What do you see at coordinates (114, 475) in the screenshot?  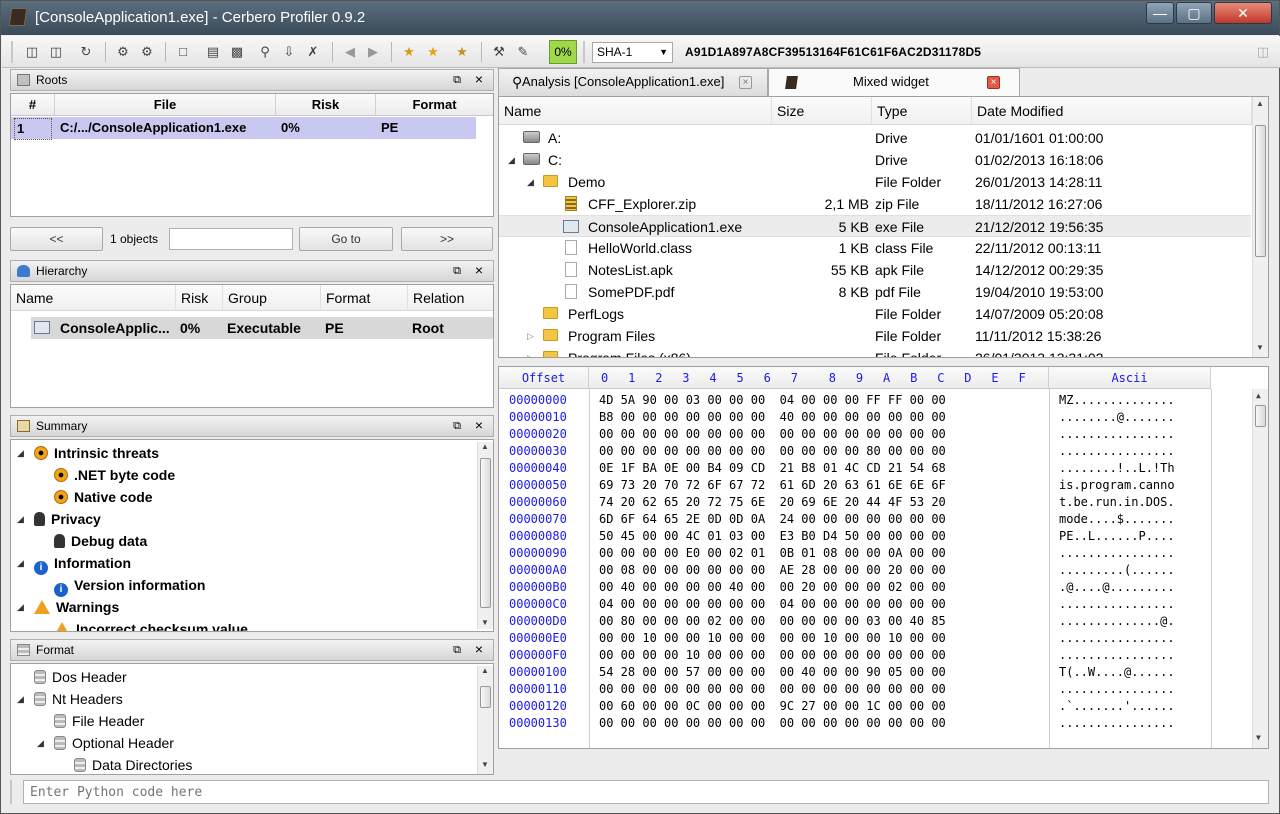 I see `summary-item-net-byte-code: .NET byte code` at bounding box center [114, 475].